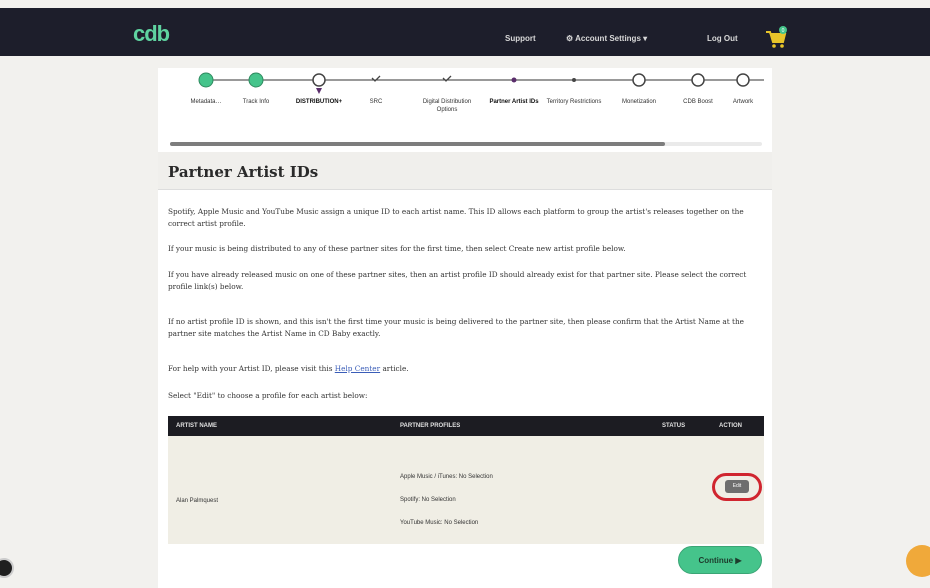 Image resolution: width=930 pixels, height=588 pixels. What do you see at coordinates (319, 80) in the screenshot?
I see `step-3-current-icon` at bounding box center [319, 80].